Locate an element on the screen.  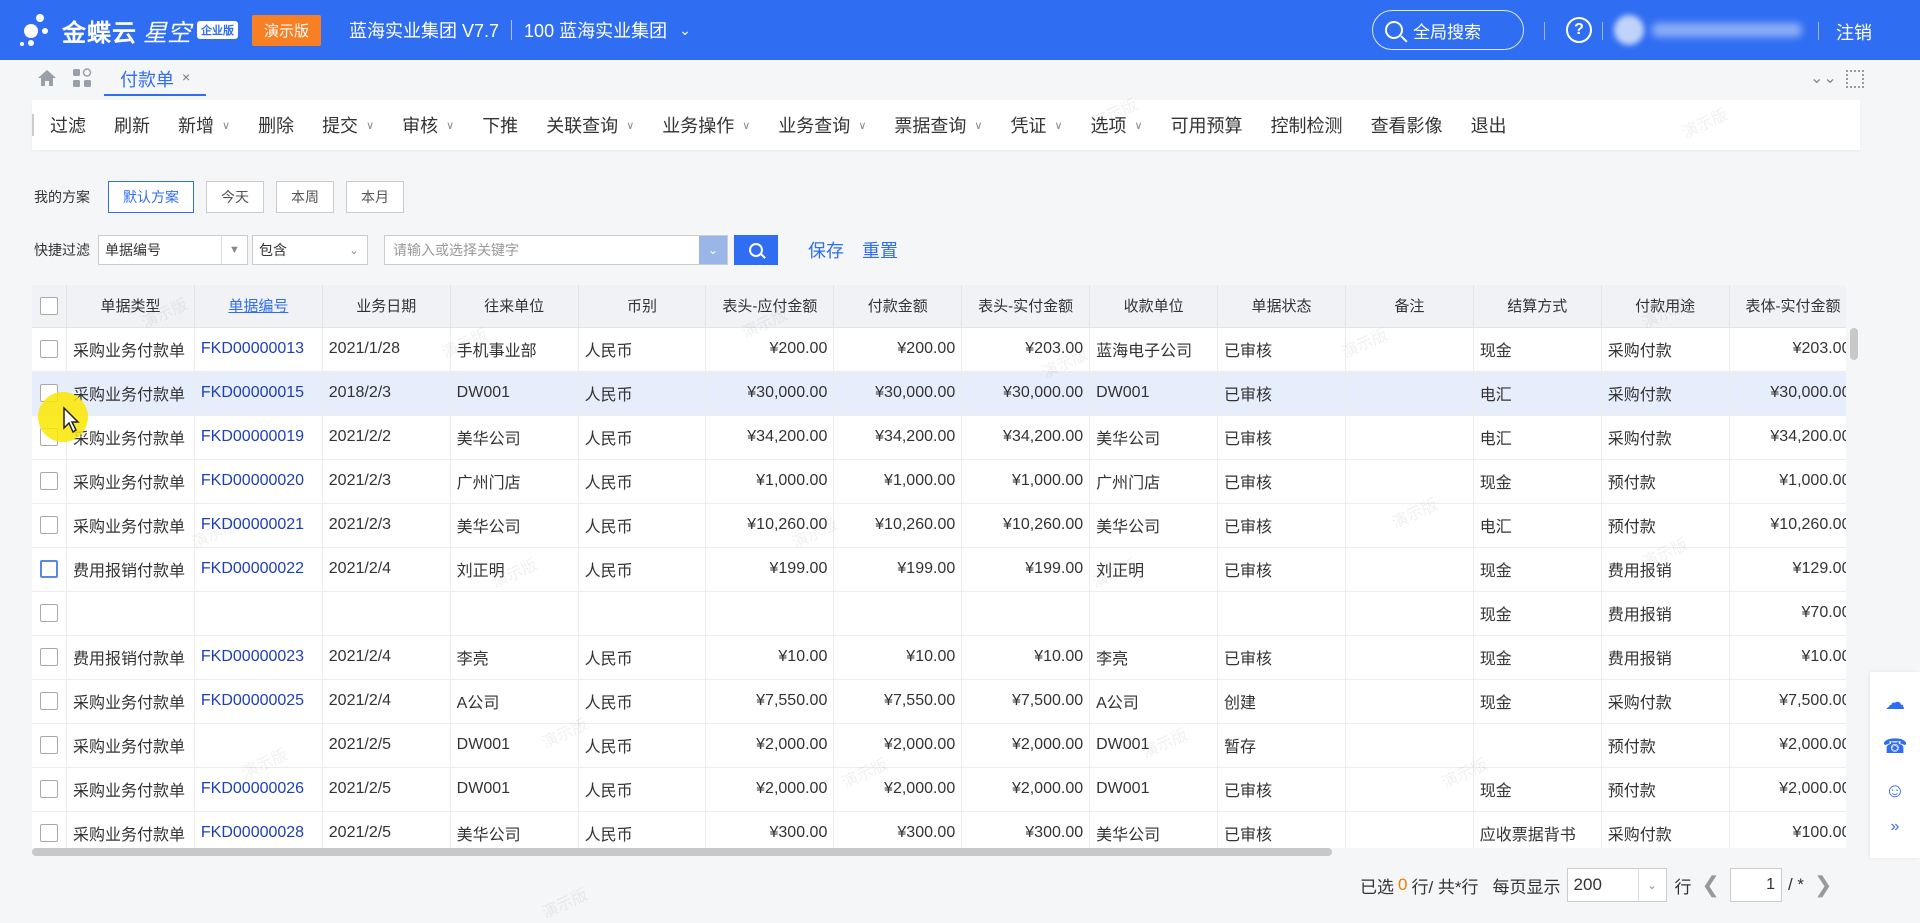
keyword-input: 请输入或选择关键字 ⌄ is located at coordinates (556, 250).